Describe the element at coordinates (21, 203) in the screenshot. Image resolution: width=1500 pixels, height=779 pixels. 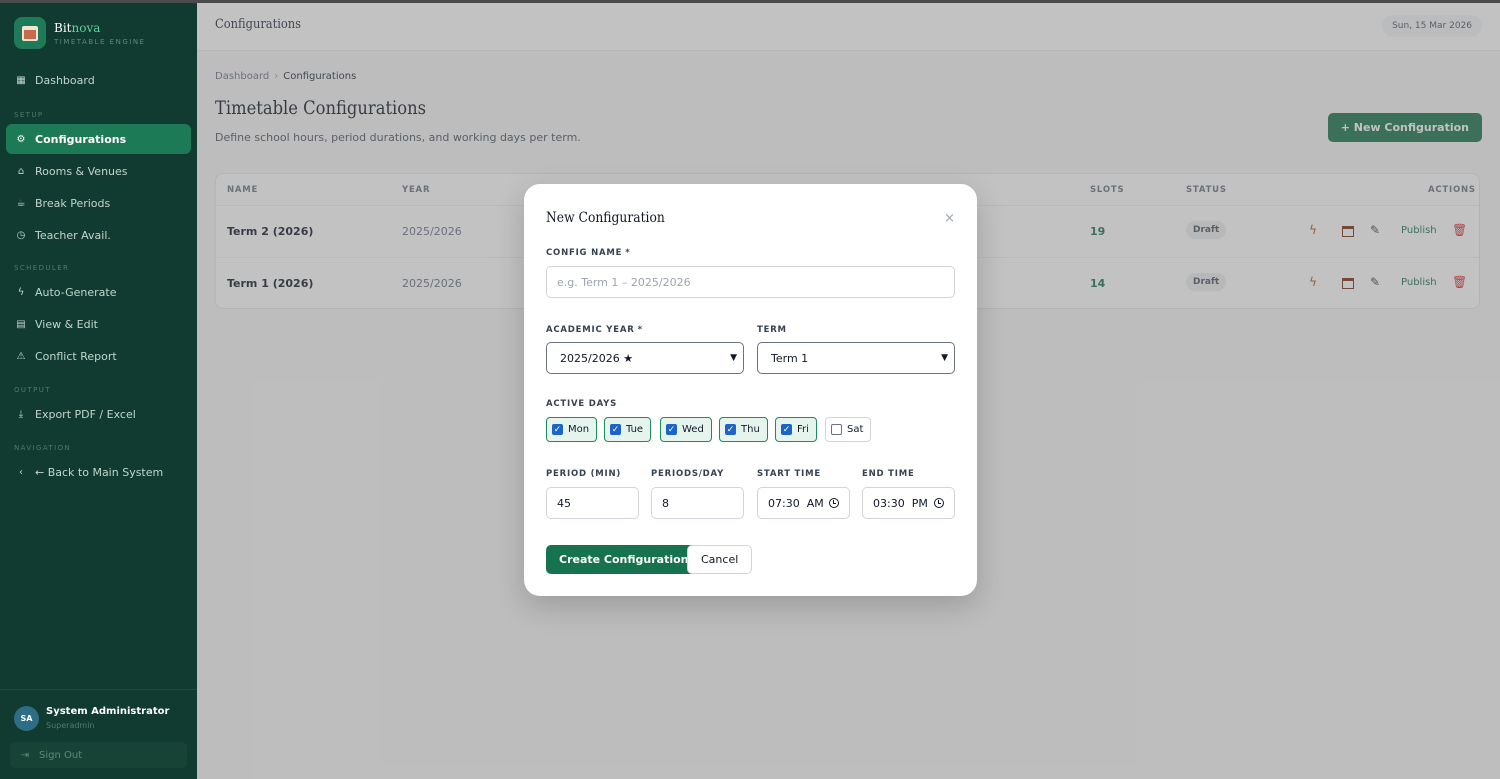
I see `coffee-icon: ☕` at that location.